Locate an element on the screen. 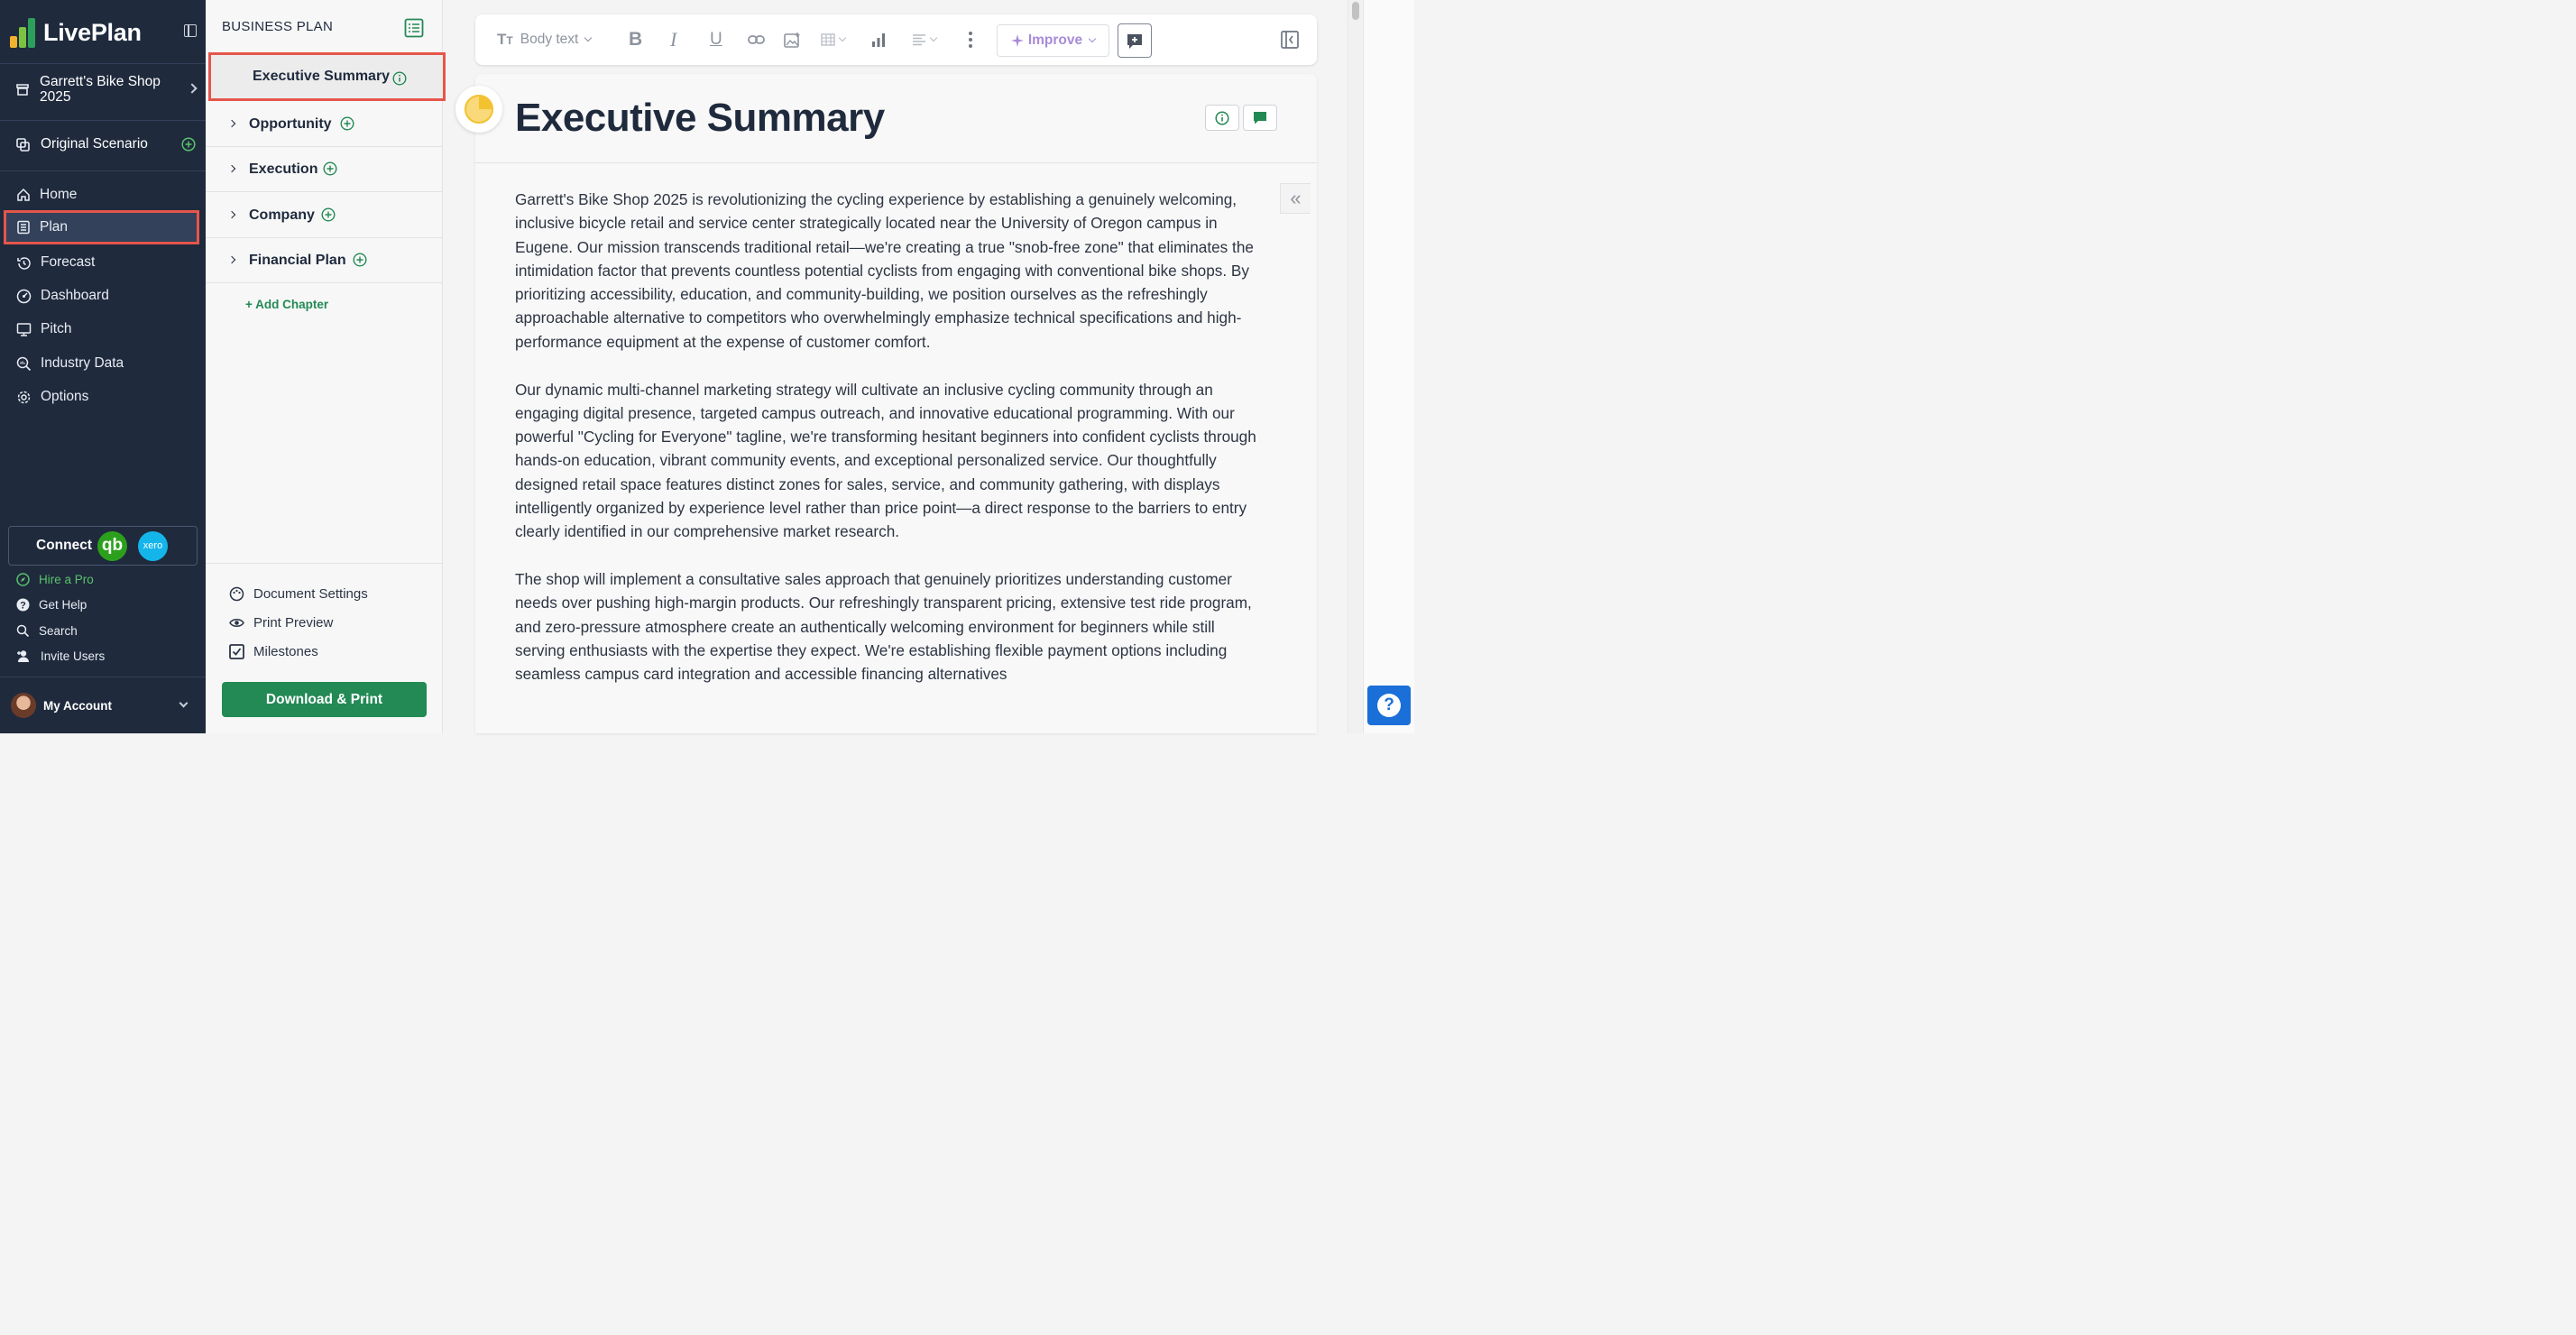  chapter-execution: Execution is located at coordinates (325, 169).